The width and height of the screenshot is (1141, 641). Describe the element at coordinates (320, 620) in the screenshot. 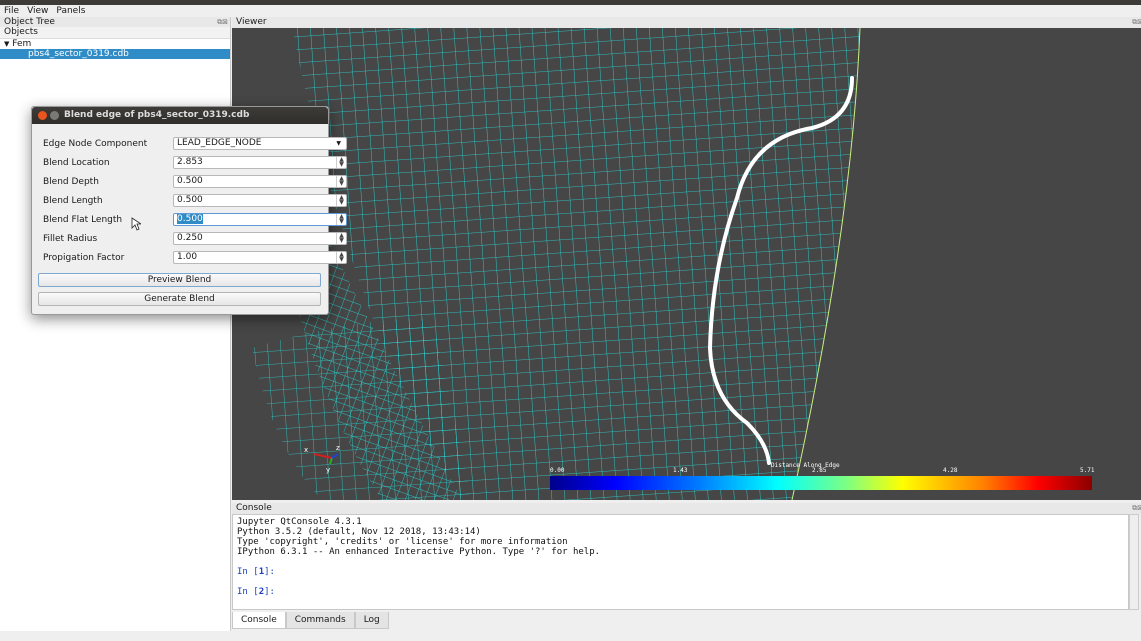

I see `tab-commands: Commands` at that location.